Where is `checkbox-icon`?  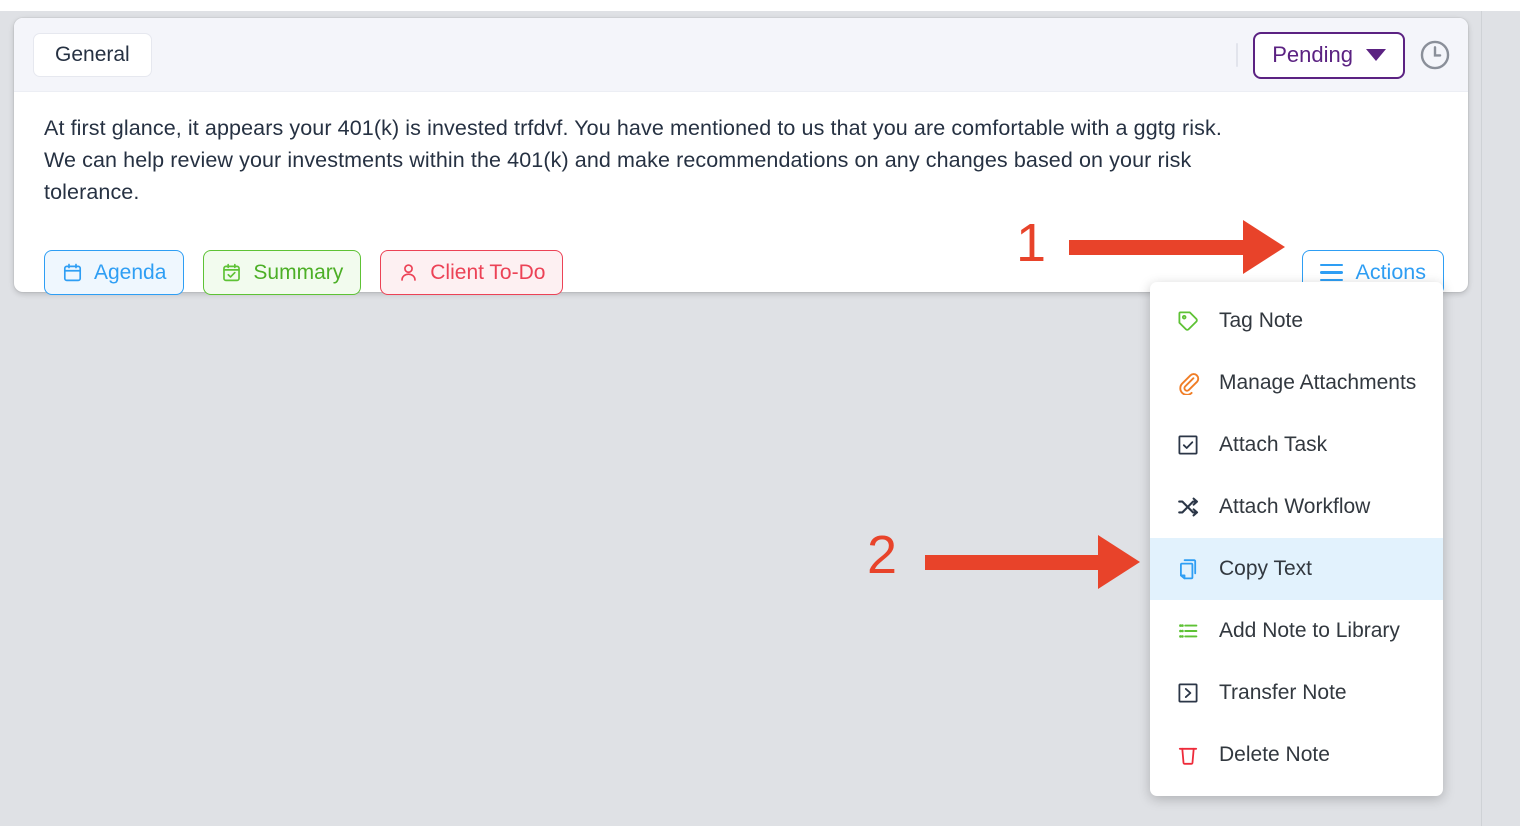
checkbox-icon is located at coordinates (1188, 445).